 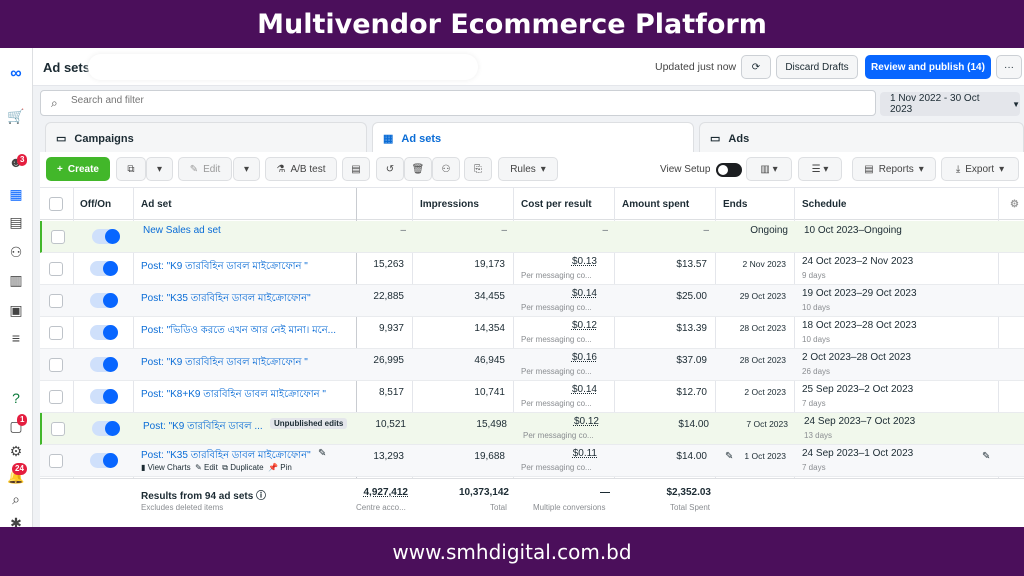 What do you see at coordinates (78, 169) in the screenshot?
I see `create-button: + Create` at bounding box center [78, 169].